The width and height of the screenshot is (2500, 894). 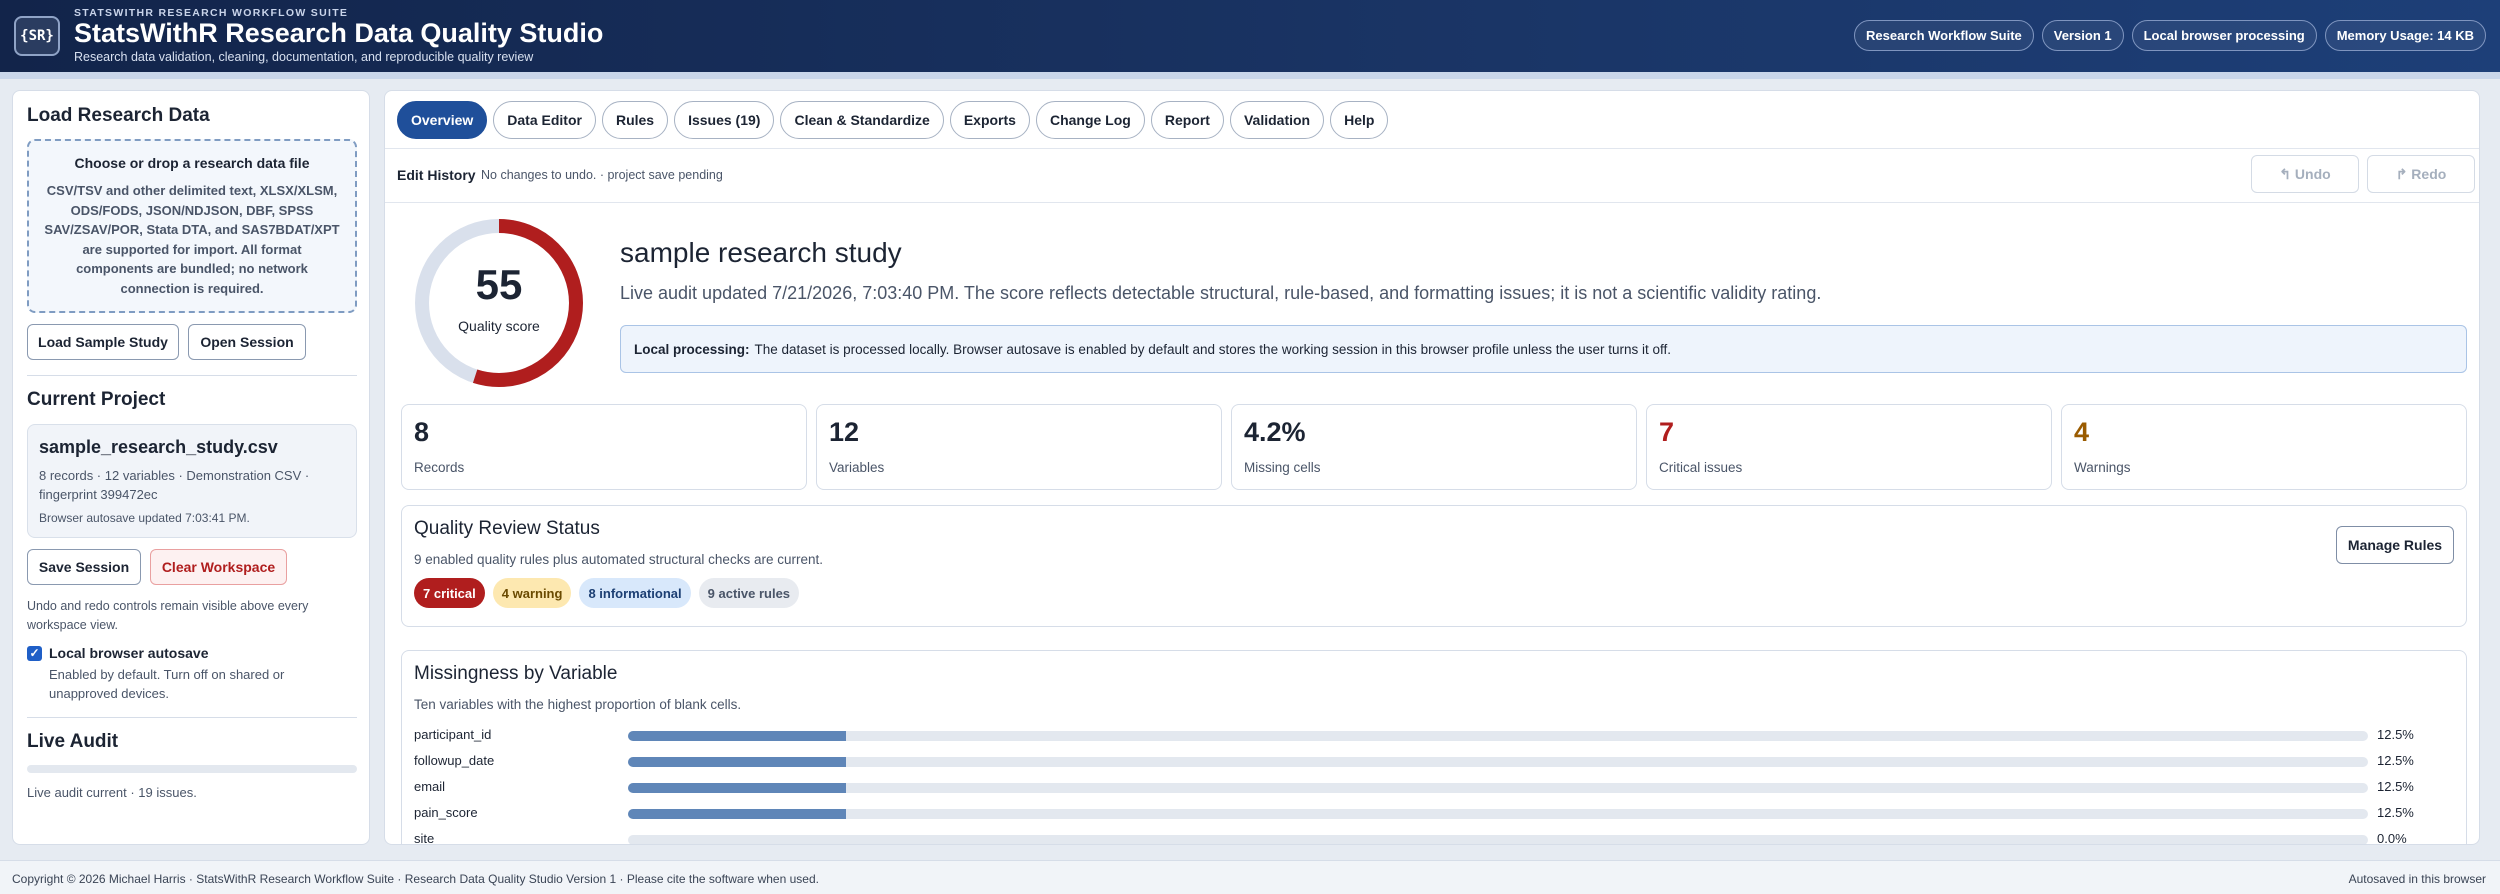 I want to click on variable-name: followup_date, so click(x=454, y=760).